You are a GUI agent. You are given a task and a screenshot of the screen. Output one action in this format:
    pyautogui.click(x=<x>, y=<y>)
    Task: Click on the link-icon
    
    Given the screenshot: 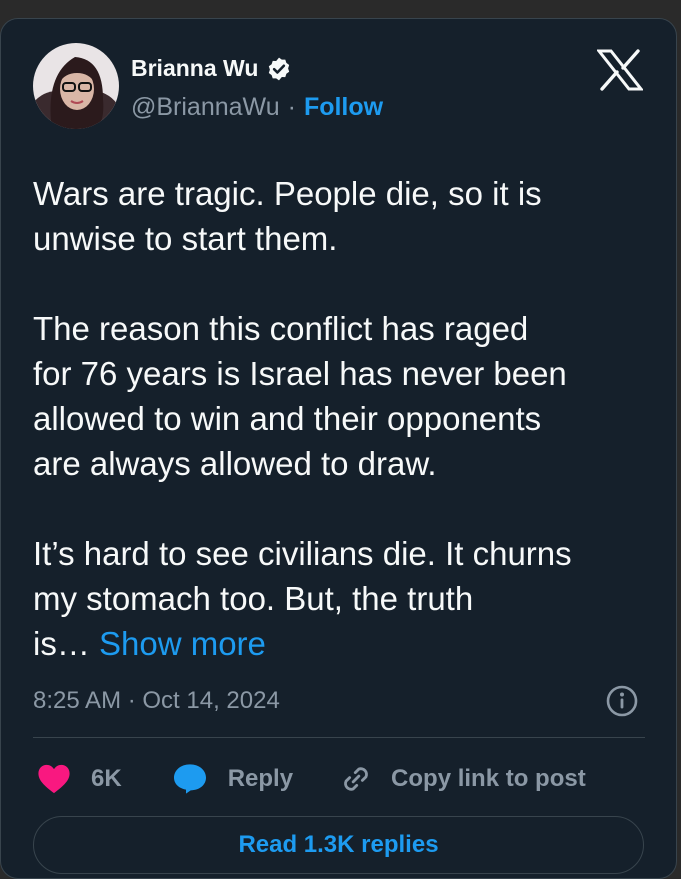 What is the action you would take?
    pyautogui.click(x=356, y=779)
    